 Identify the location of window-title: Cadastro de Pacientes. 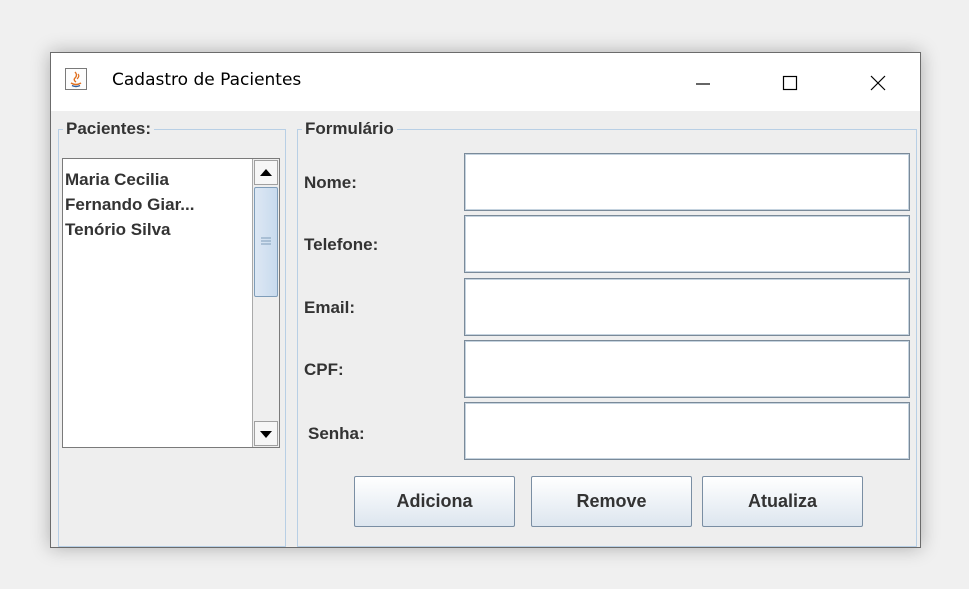
(207, 80).